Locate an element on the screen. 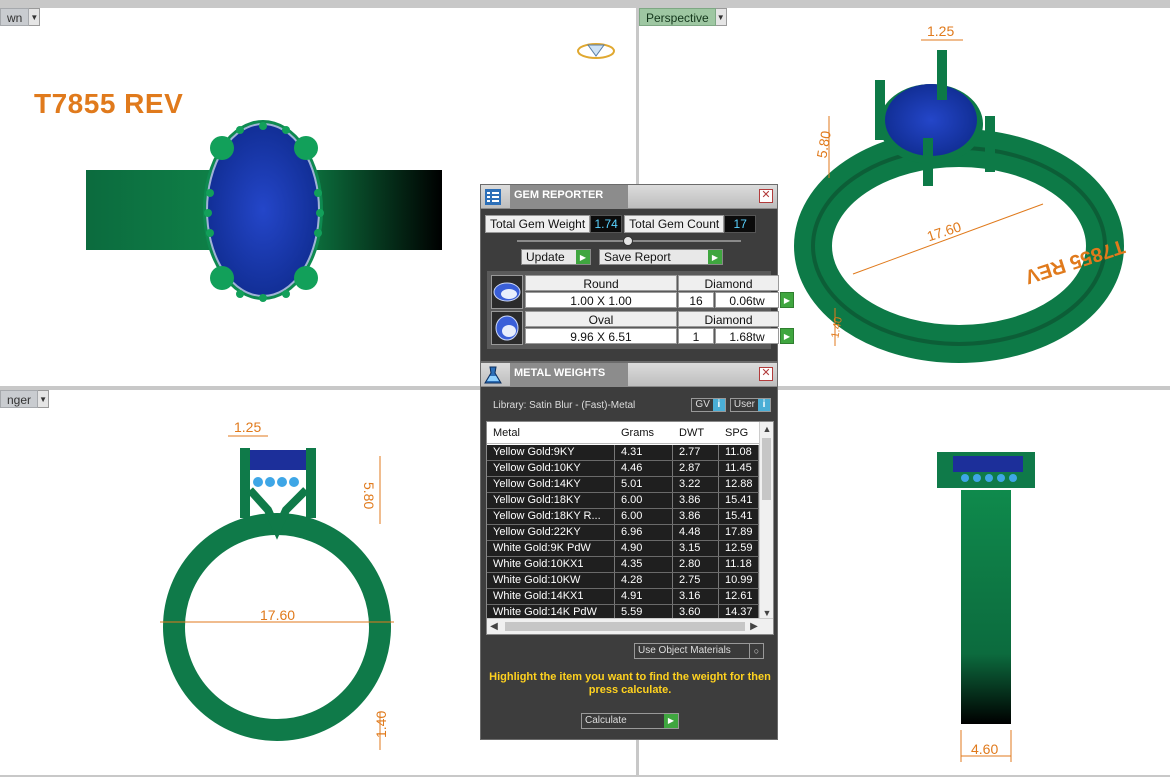  table-row: White Gold:14KX1 4.91 3.16 12.61 is located at coordinates (624, 597).